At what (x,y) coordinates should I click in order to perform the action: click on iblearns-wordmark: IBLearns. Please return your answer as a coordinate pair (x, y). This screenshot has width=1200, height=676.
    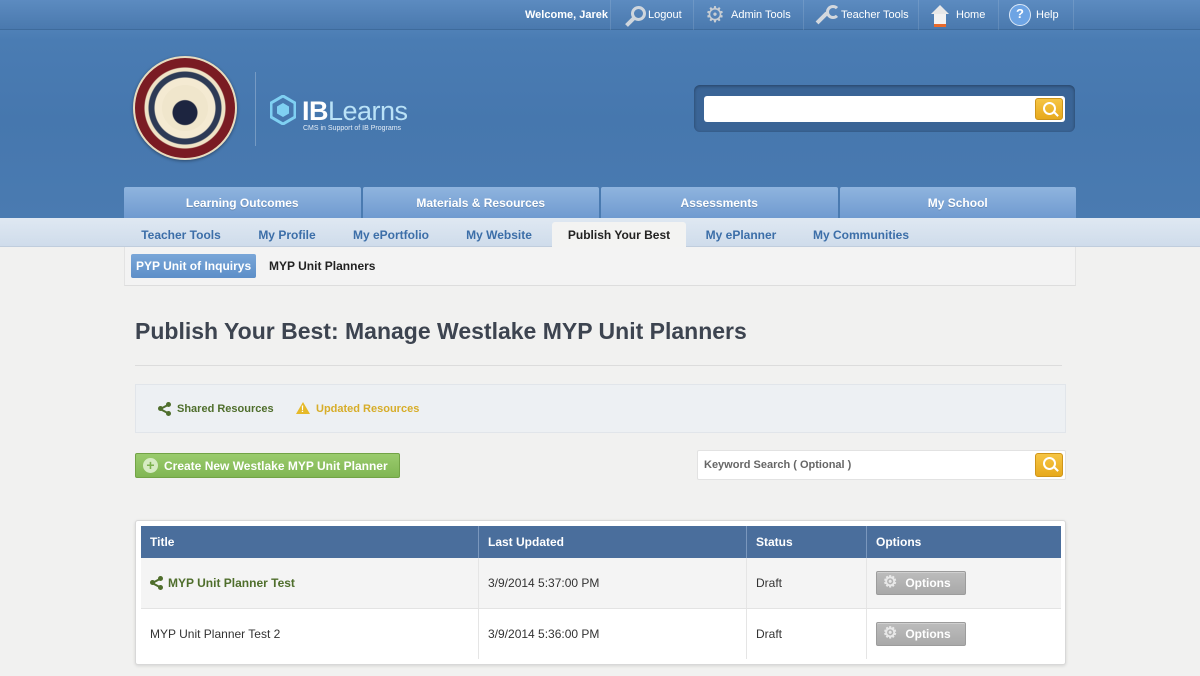
    Looking at the image, I should click on (355, 111).